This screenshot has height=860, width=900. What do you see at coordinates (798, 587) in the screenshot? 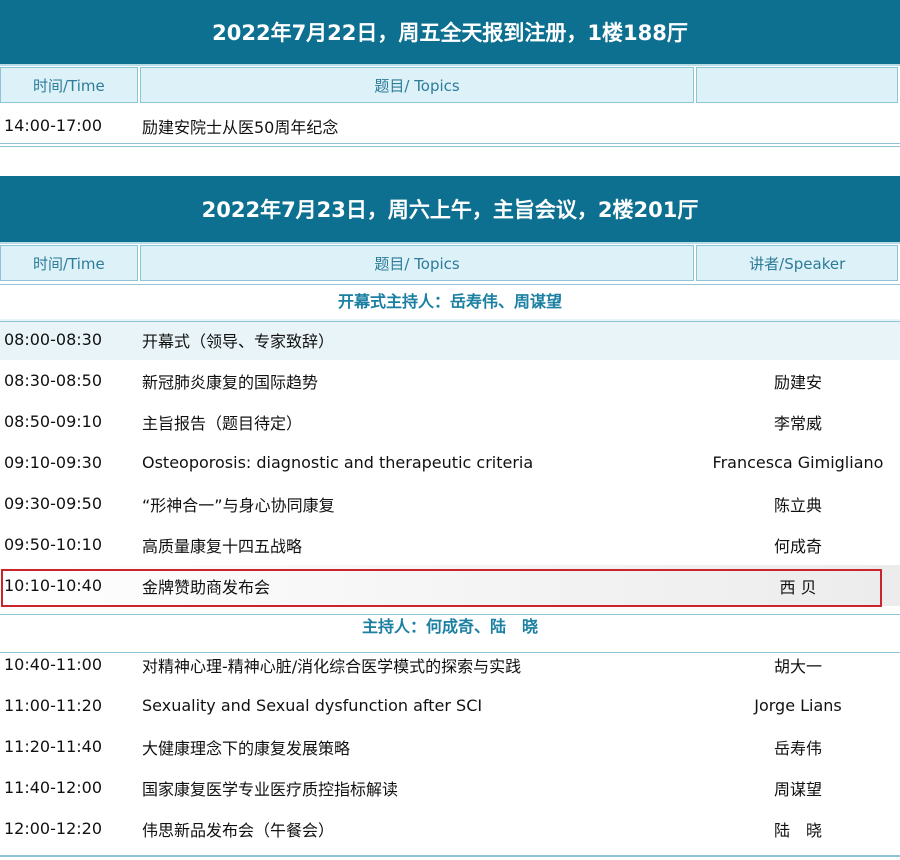
I see `row-speaker: 西 贝` at bounding box center [798, 587].